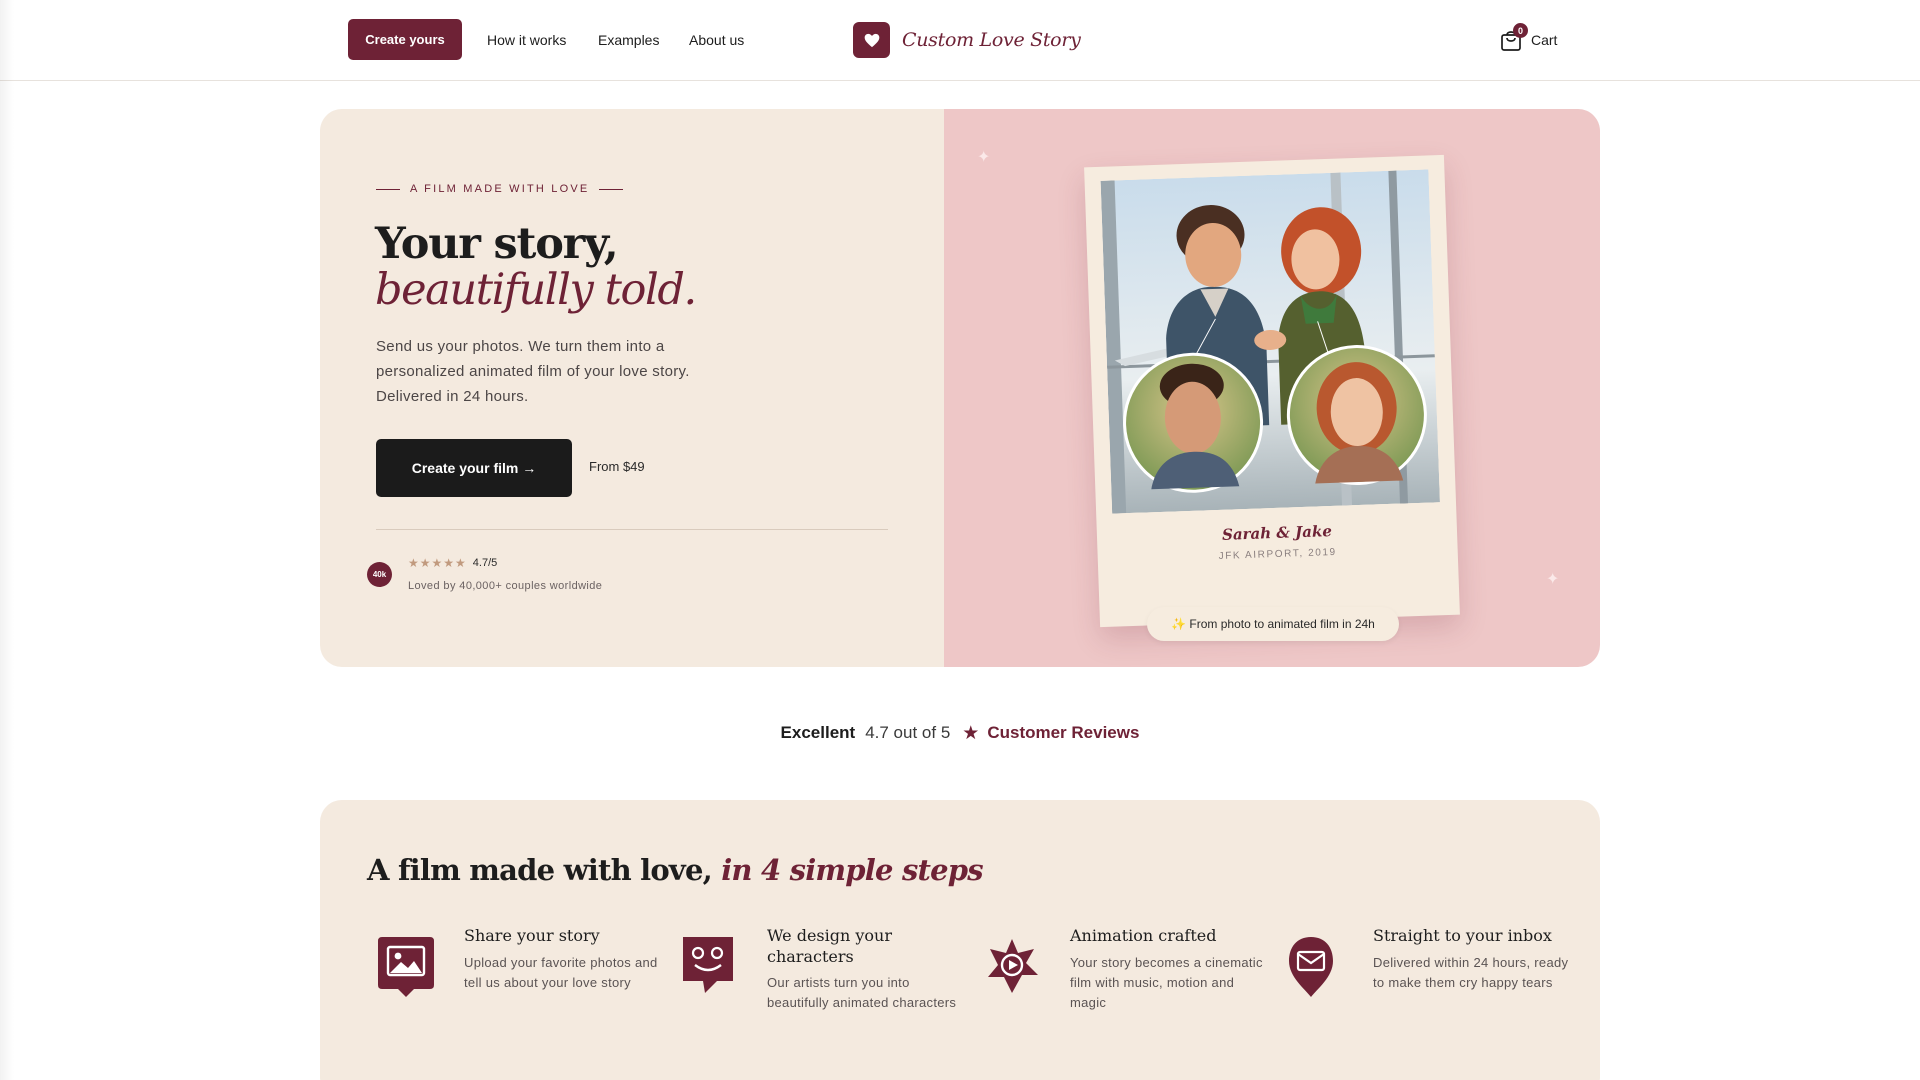 Image resolution: width=1920 pixels, height=1080 pixels. I want to click on star-icon: ★, so click(971, 733).